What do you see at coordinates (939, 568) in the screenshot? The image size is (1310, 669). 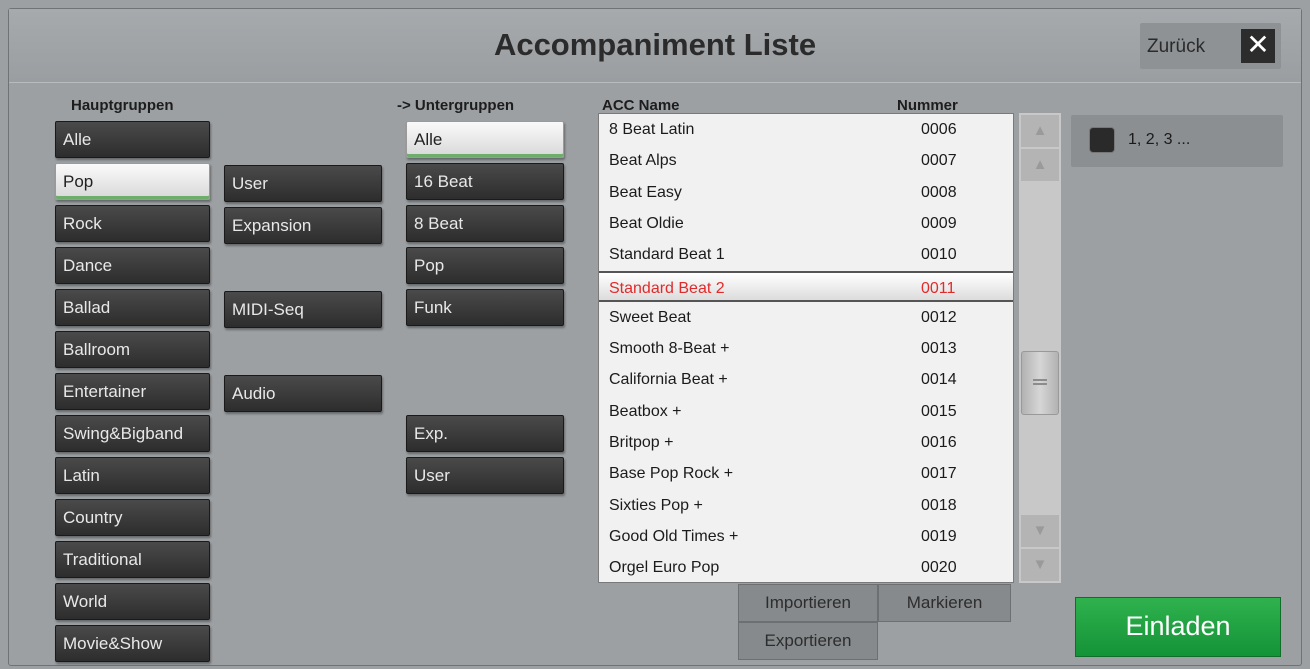 I see `acc-number: 0020` at bounding box center [939, 568].